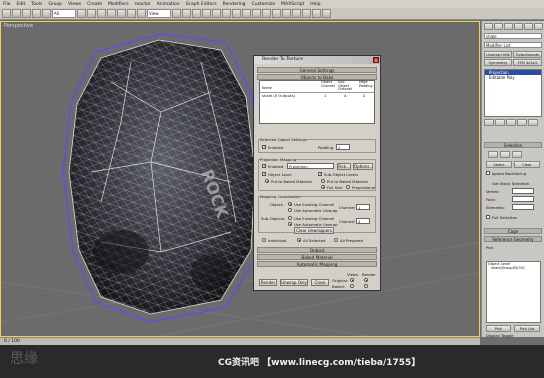 This screenshot has width=544, height=378. What do you see at coordinates (366, 286) in the screenshot?
I see `render-baked-radio` at bounding box center [366, 286].